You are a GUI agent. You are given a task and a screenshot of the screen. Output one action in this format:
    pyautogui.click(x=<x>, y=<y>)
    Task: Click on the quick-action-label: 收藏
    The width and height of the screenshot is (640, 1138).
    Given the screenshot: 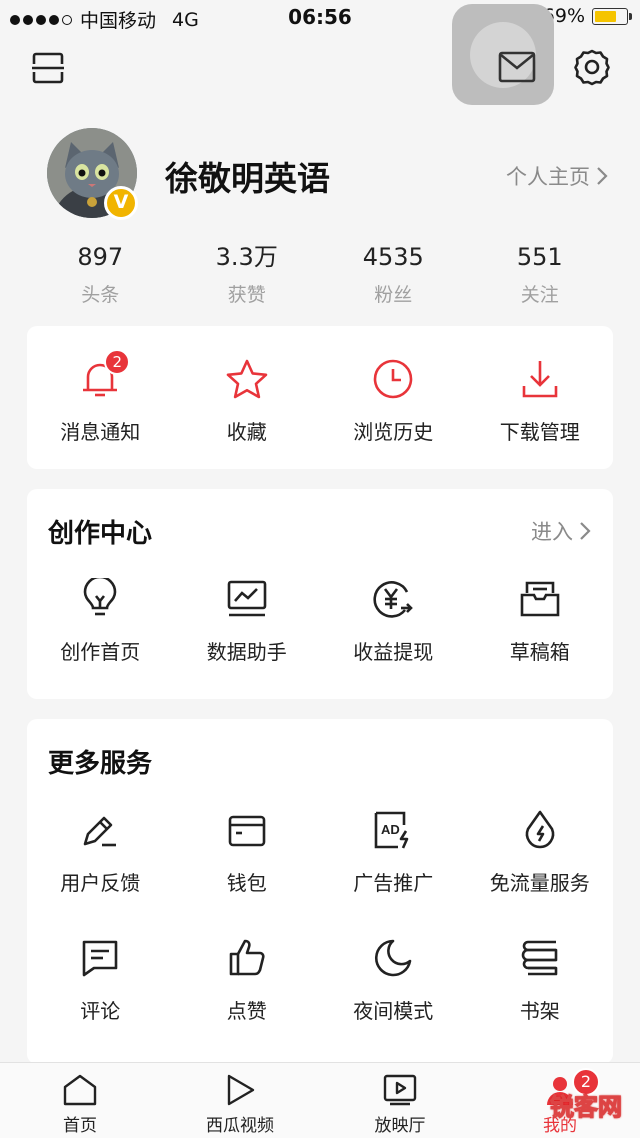 What is the action you would take?
    pyautogui.click(x=246, y=432)
    